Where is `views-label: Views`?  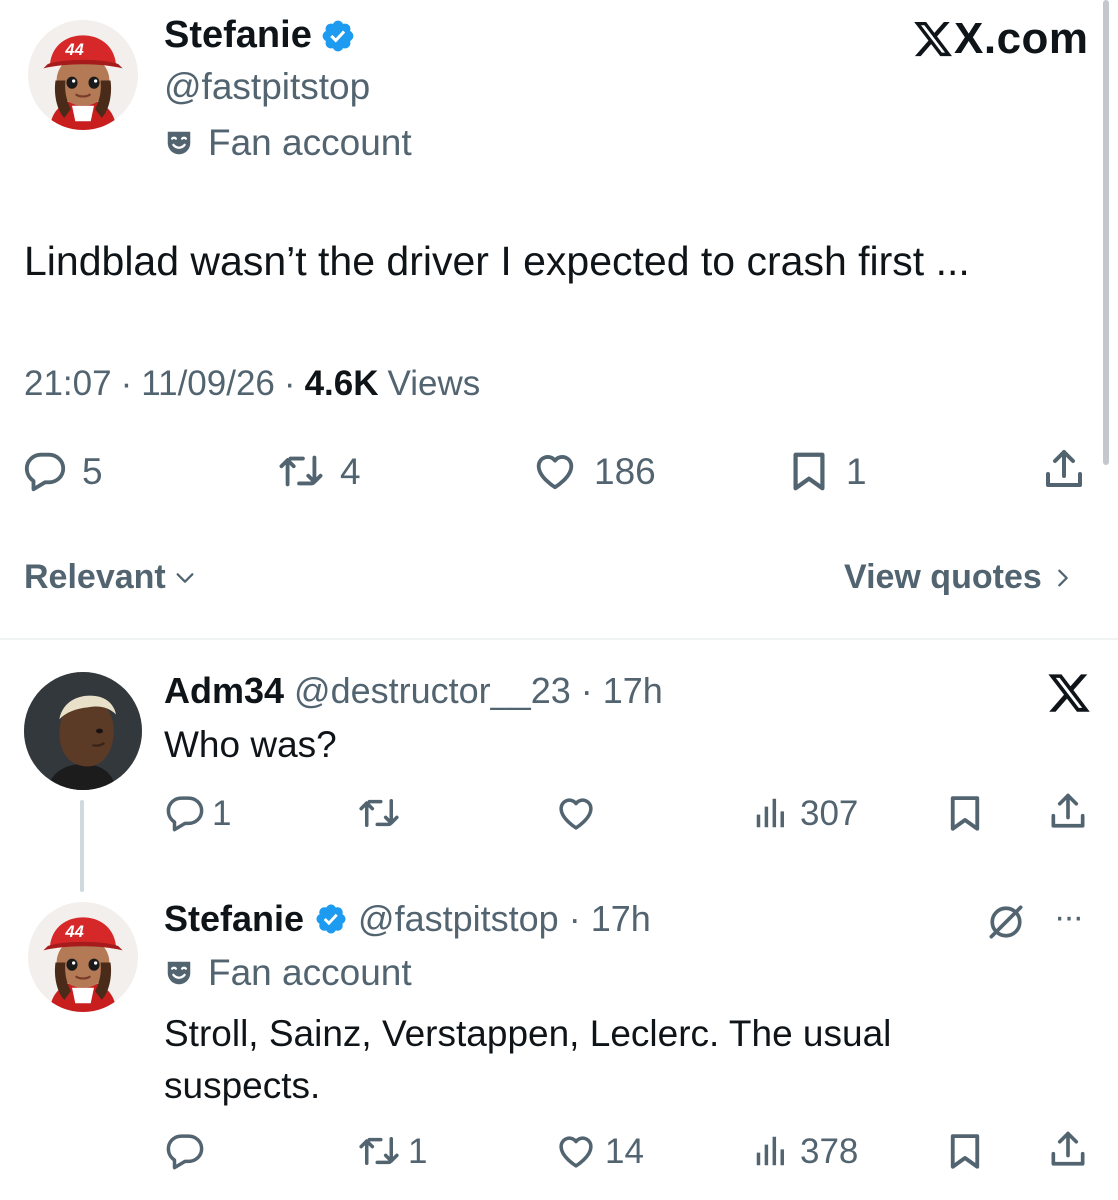 views-label: Views is located at coordinates (434, 383).